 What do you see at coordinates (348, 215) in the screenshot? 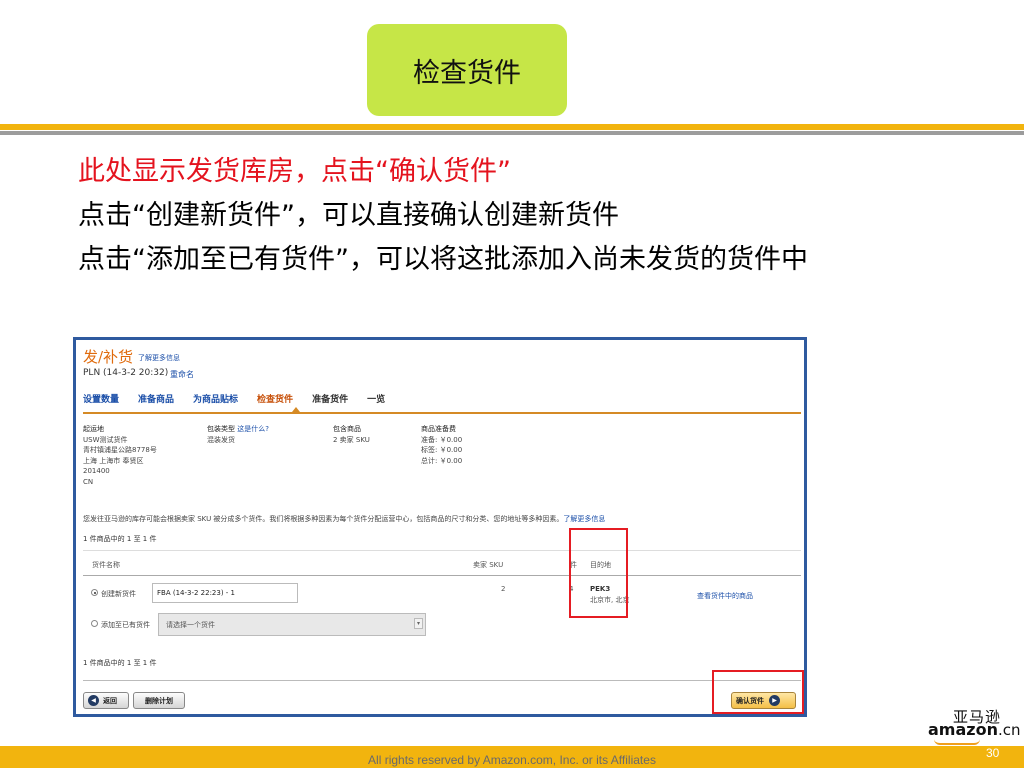
I see `bullet-create-new: 点击“创建新货件”，可以直接确认创建新货件` at bounding box center [348, 215].